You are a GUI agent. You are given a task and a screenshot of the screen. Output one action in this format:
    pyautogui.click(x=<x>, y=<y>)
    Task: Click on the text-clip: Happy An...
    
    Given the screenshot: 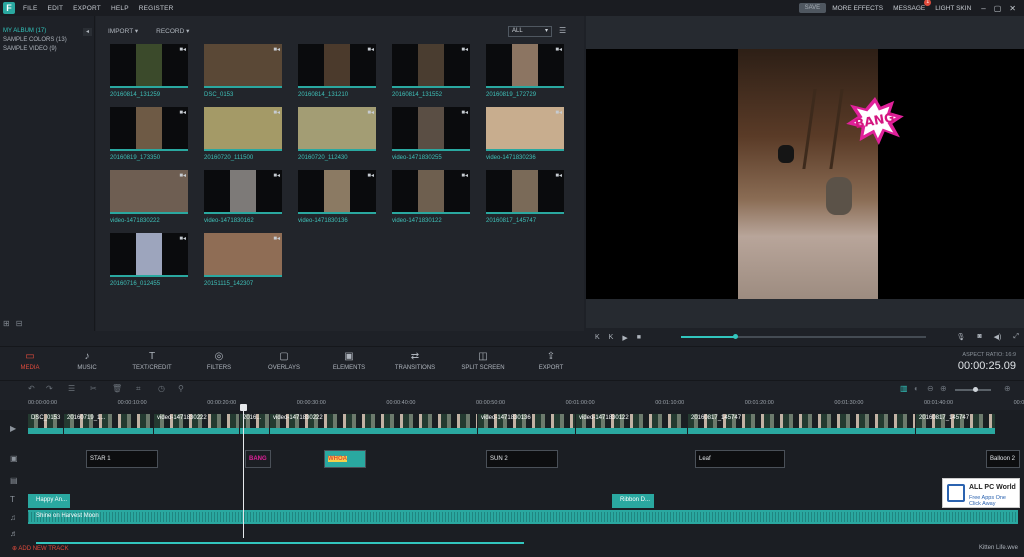 What is the action you would take?
    pyautogui.click(x=49, y=501)
    